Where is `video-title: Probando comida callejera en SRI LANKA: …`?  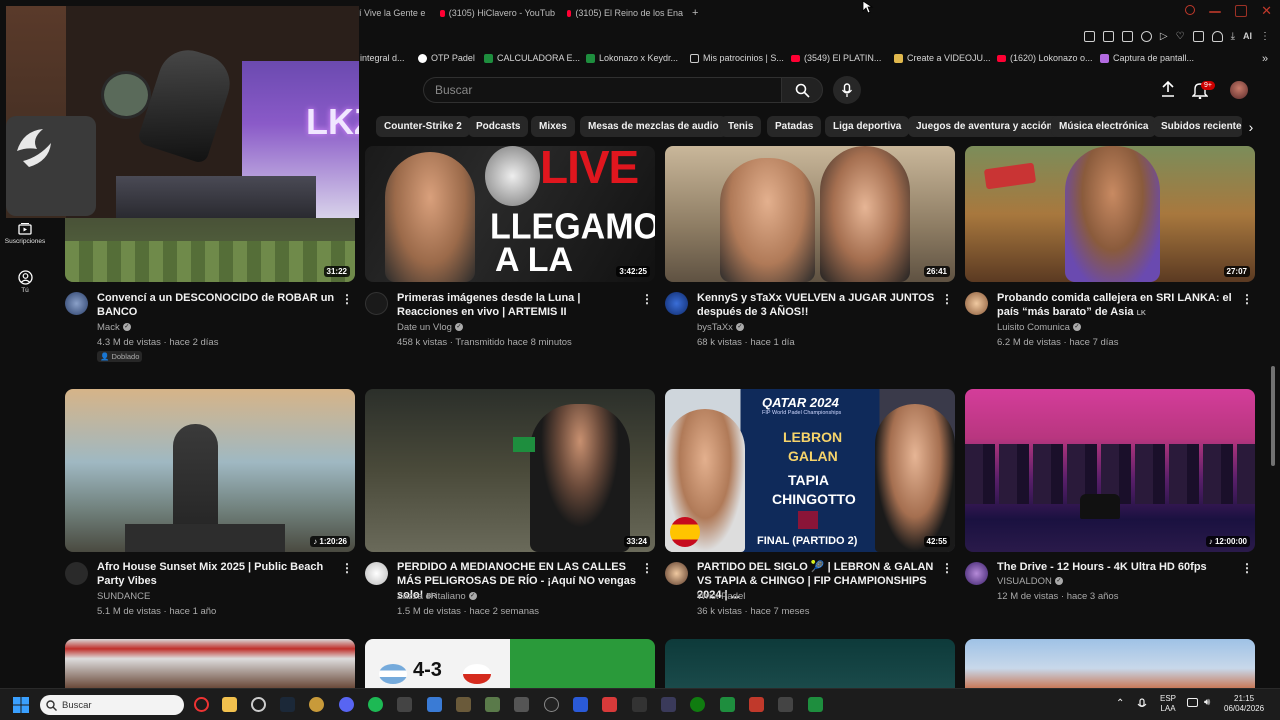
video-title: Probando comida callejera en SRI LANKA: … is located at coordinates (1119, 306).